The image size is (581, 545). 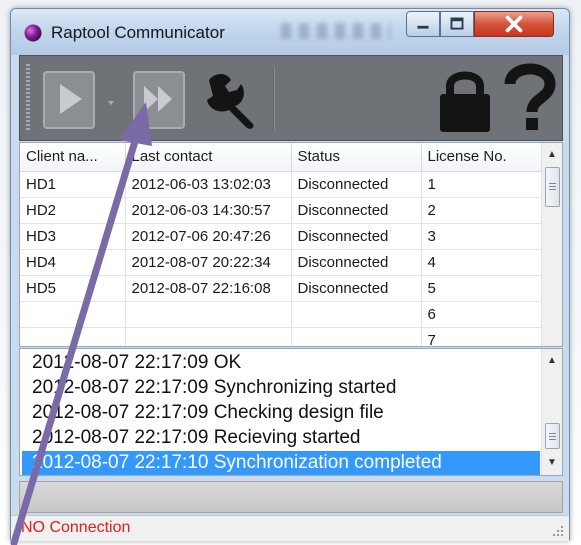 What do you see at coordinates (208, 210) in the screenshot?
I see `cell-last-contact: 2012-06-03 14:30:57` at bounding box center [208, 210].